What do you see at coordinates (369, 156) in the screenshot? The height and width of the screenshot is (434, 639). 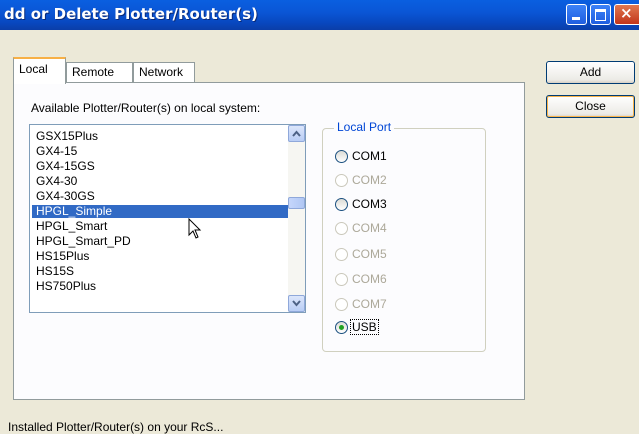 I see `radio-label: COM1` at bounding box center [369, 156].